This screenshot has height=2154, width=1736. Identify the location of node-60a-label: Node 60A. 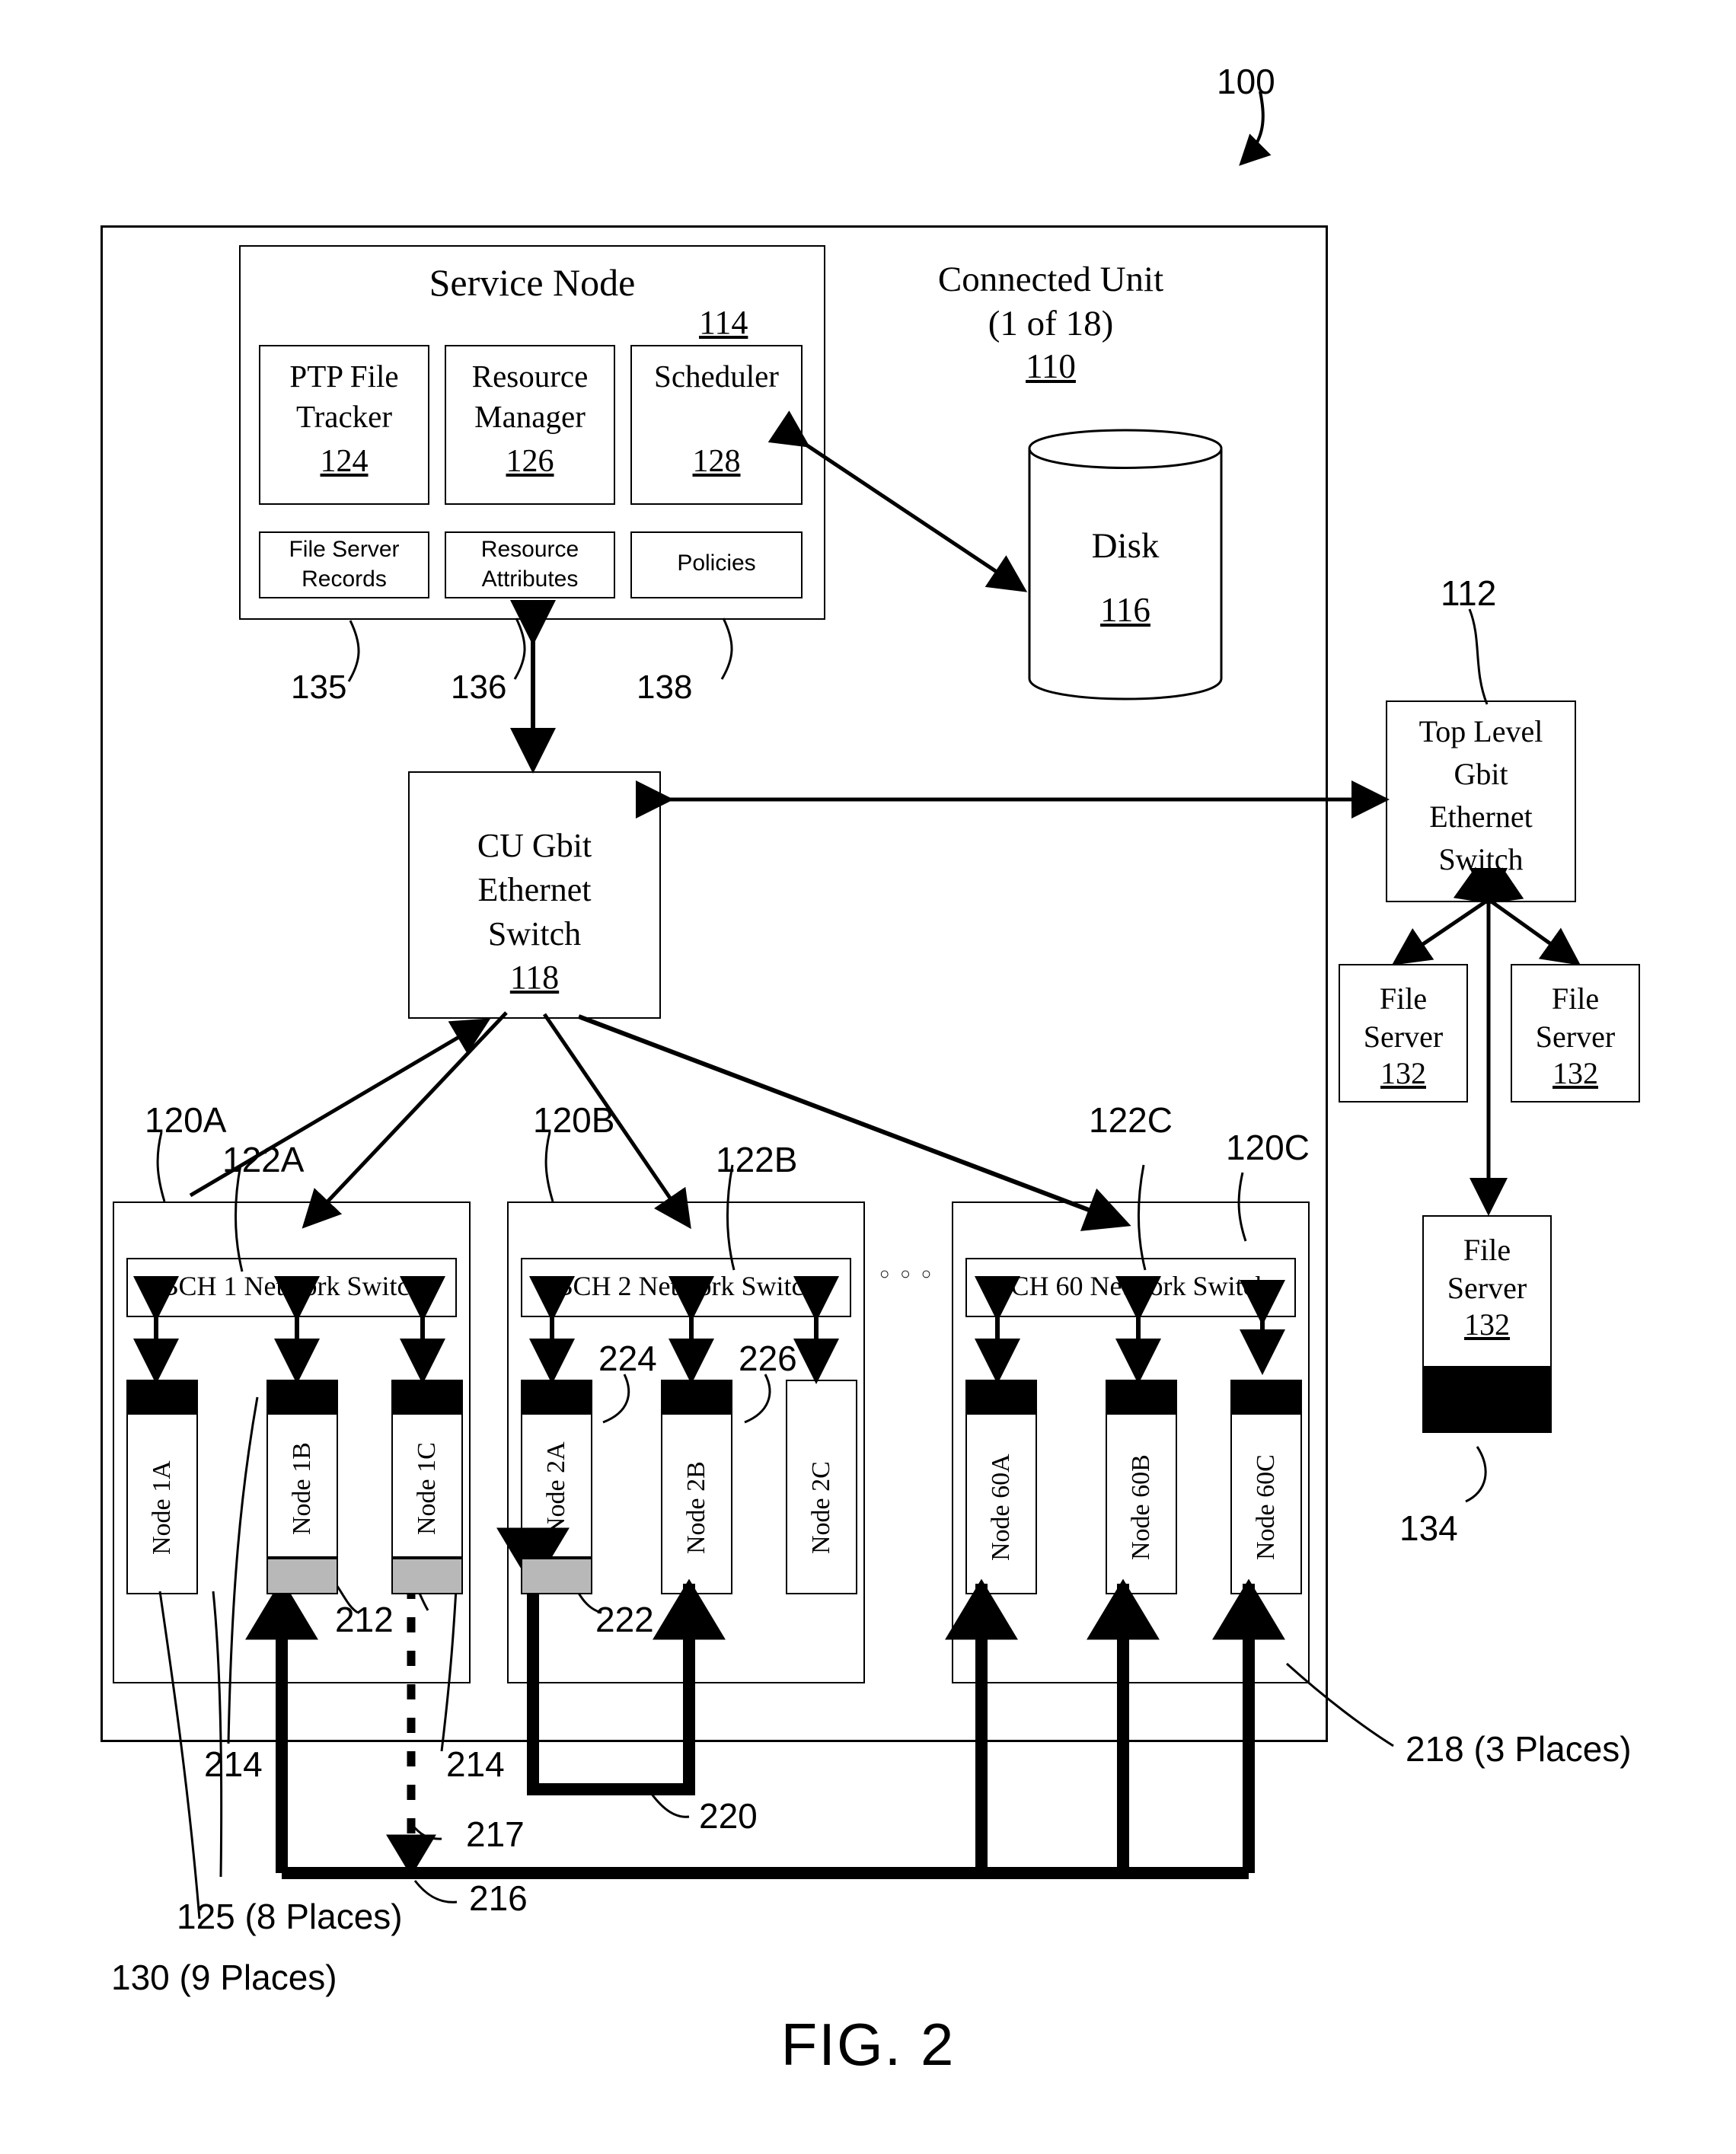
(1001, 1508).